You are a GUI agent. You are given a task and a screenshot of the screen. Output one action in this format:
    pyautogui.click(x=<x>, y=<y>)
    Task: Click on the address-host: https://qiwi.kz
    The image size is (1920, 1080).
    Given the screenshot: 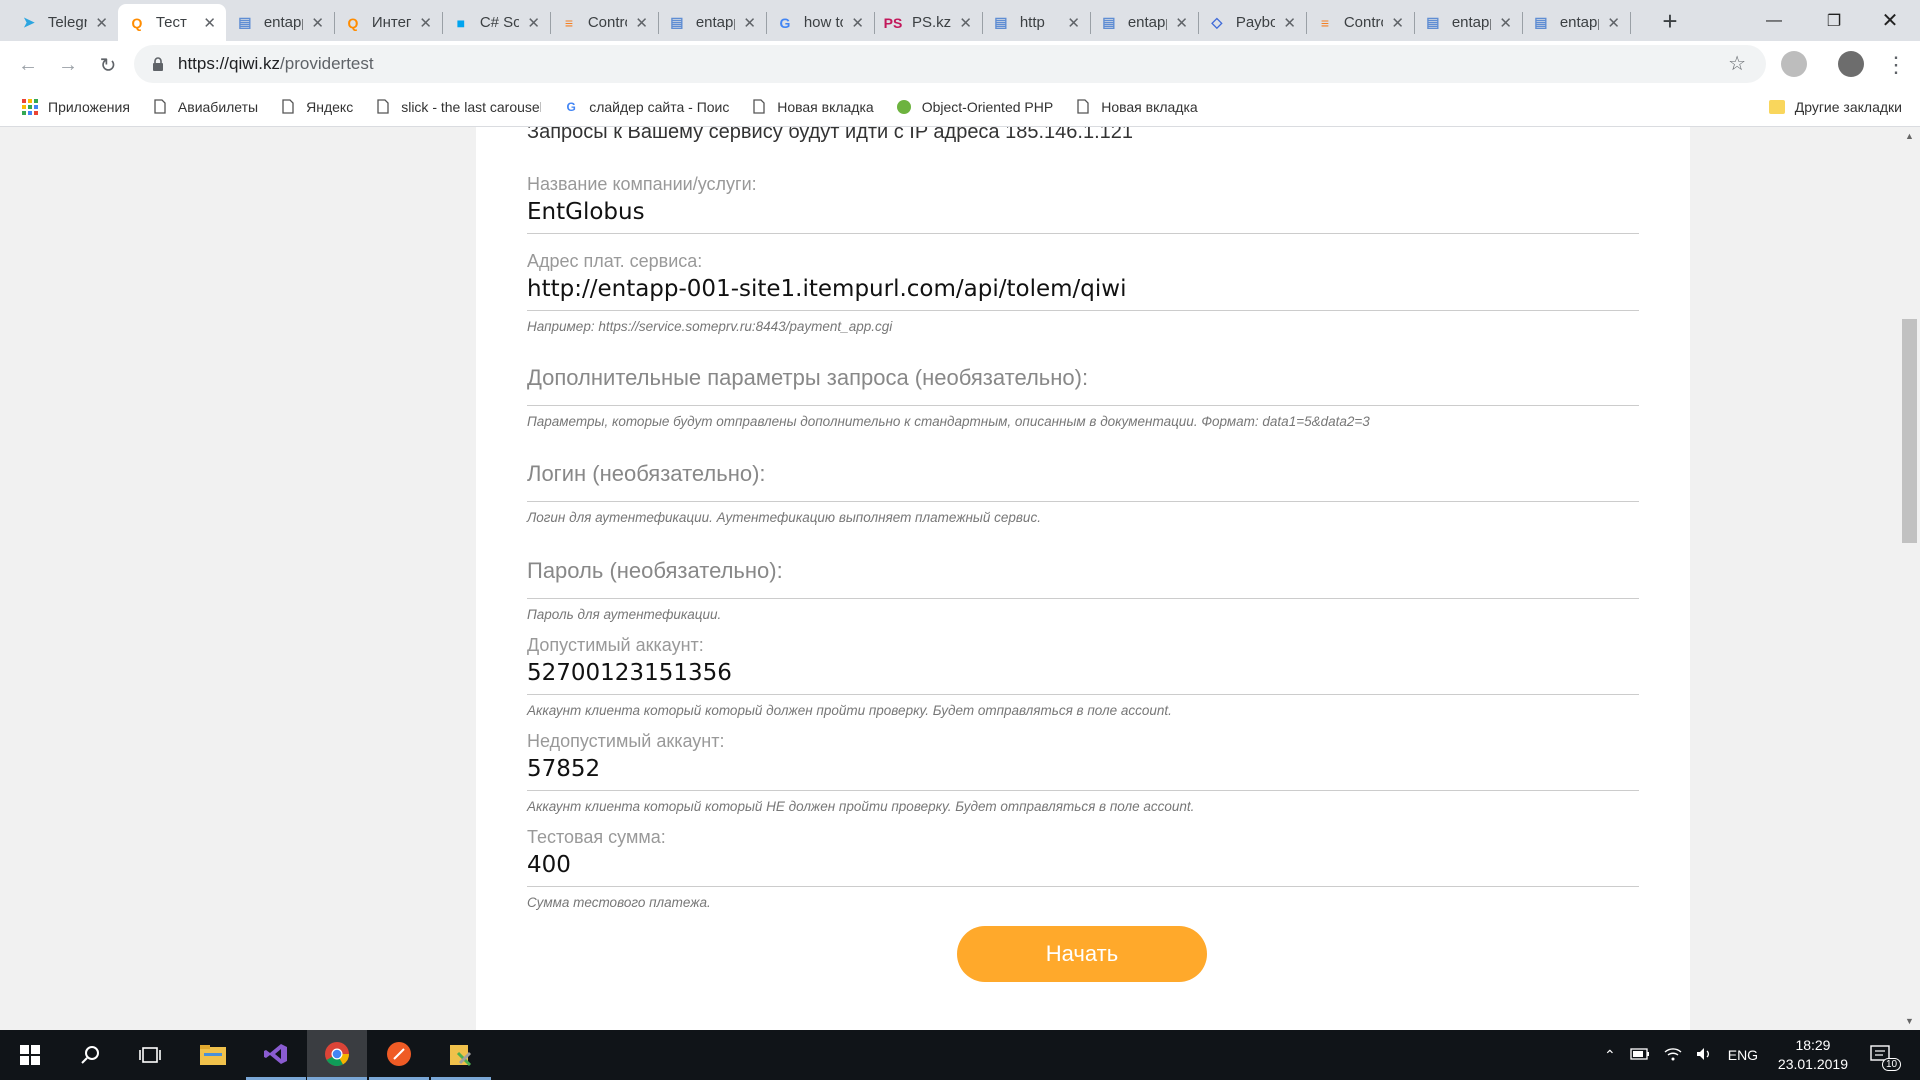 What is the action you would take?
    pyautogui.click(x=229, y=63)
    